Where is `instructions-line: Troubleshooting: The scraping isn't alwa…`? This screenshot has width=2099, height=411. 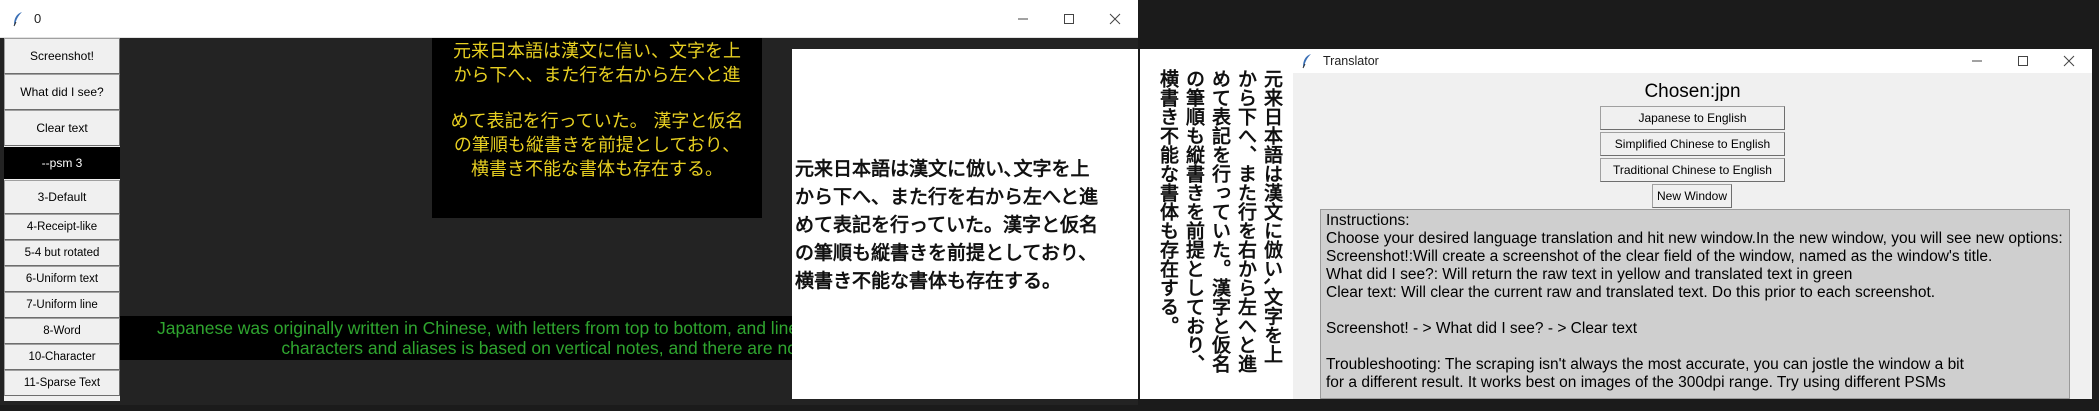 instructions-line: Troubleshooting: The scraping isn't alwa… is located at coordinates (1645, 364).